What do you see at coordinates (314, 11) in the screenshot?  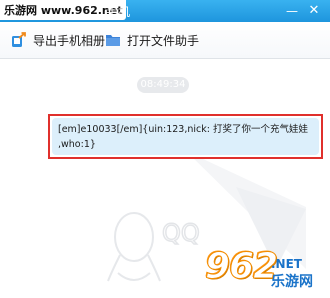 I see `close-button: ✕` at bounding box center [314, 11].